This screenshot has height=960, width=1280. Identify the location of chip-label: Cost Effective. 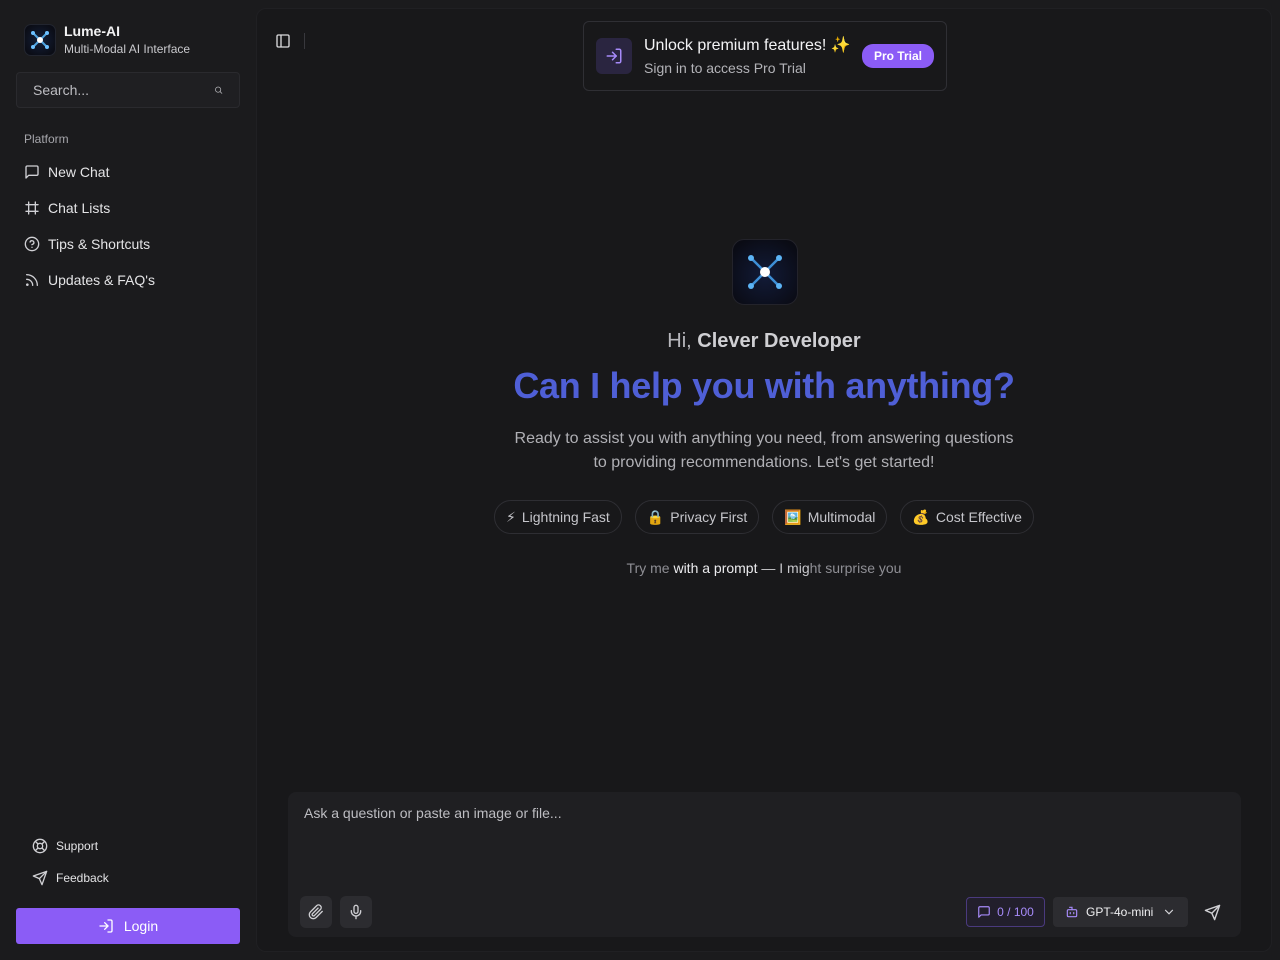
(978, 517).